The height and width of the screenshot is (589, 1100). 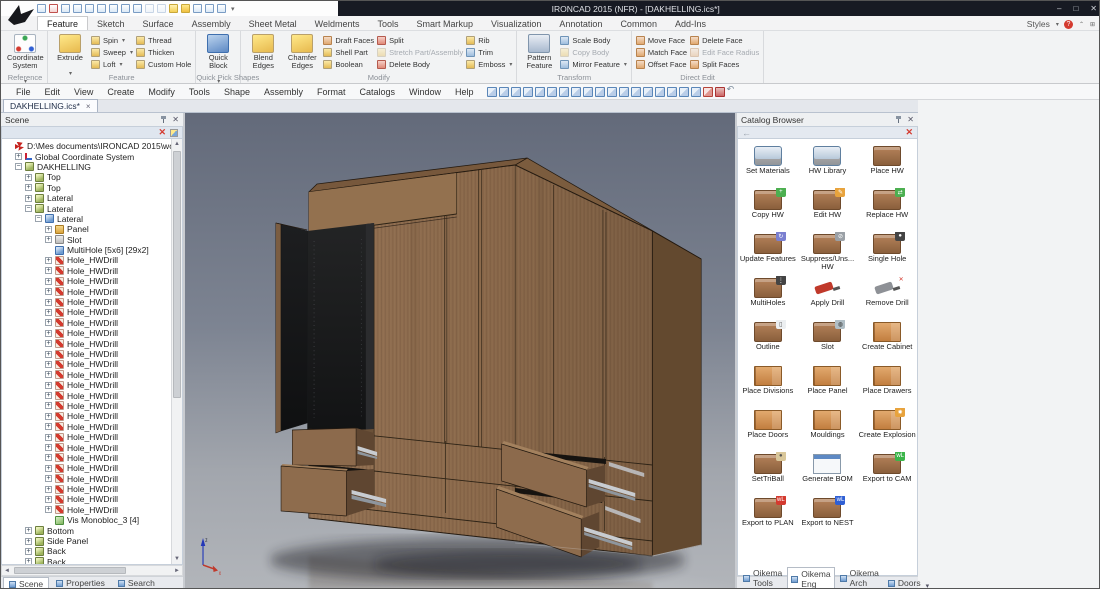 I want to click on create-cabinet-item: Create Cabinet, so click(x=887, y=342).